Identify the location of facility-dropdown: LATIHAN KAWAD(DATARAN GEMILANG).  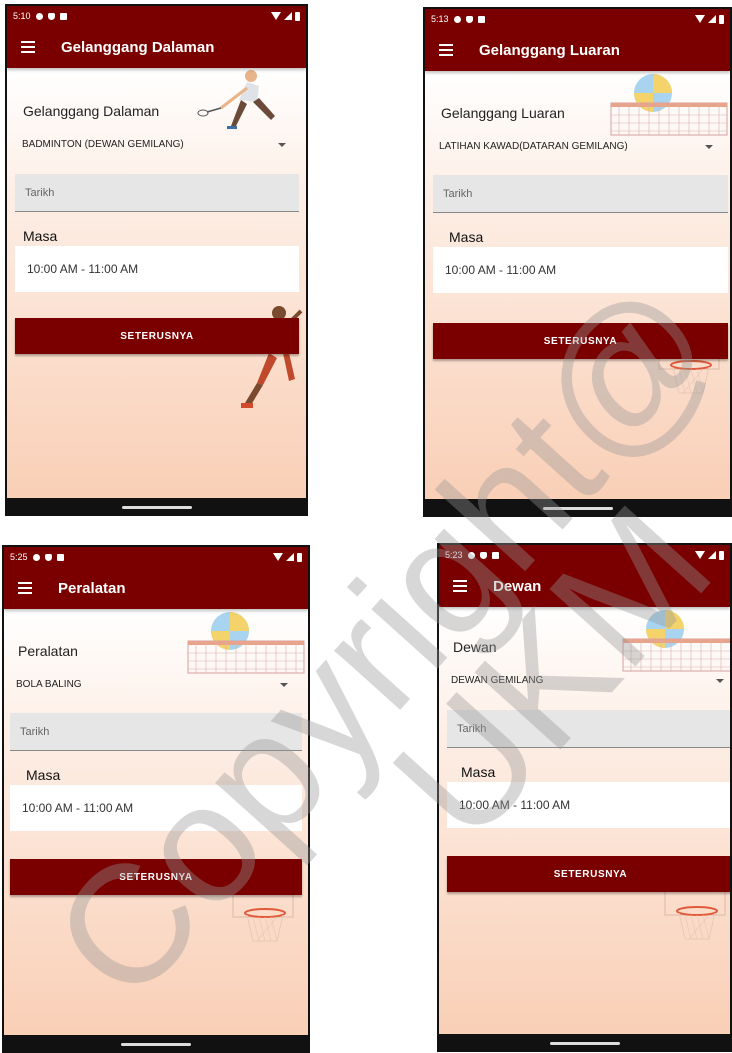
(533, 146).